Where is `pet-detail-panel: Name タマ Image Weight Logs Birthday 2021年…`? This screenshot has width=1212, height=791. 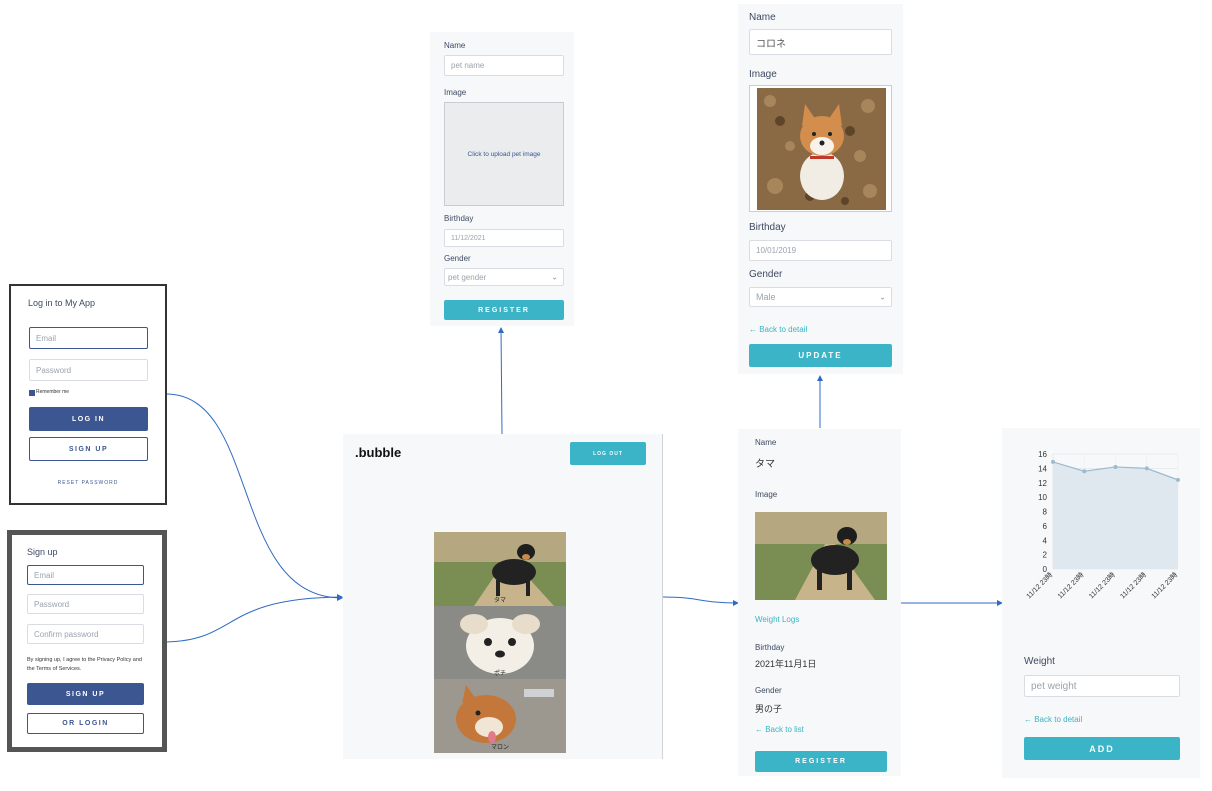
pet-detail-panel: Name タマ Image Weight Logs Birthday 2021年… is located at coordinates (819, 602).